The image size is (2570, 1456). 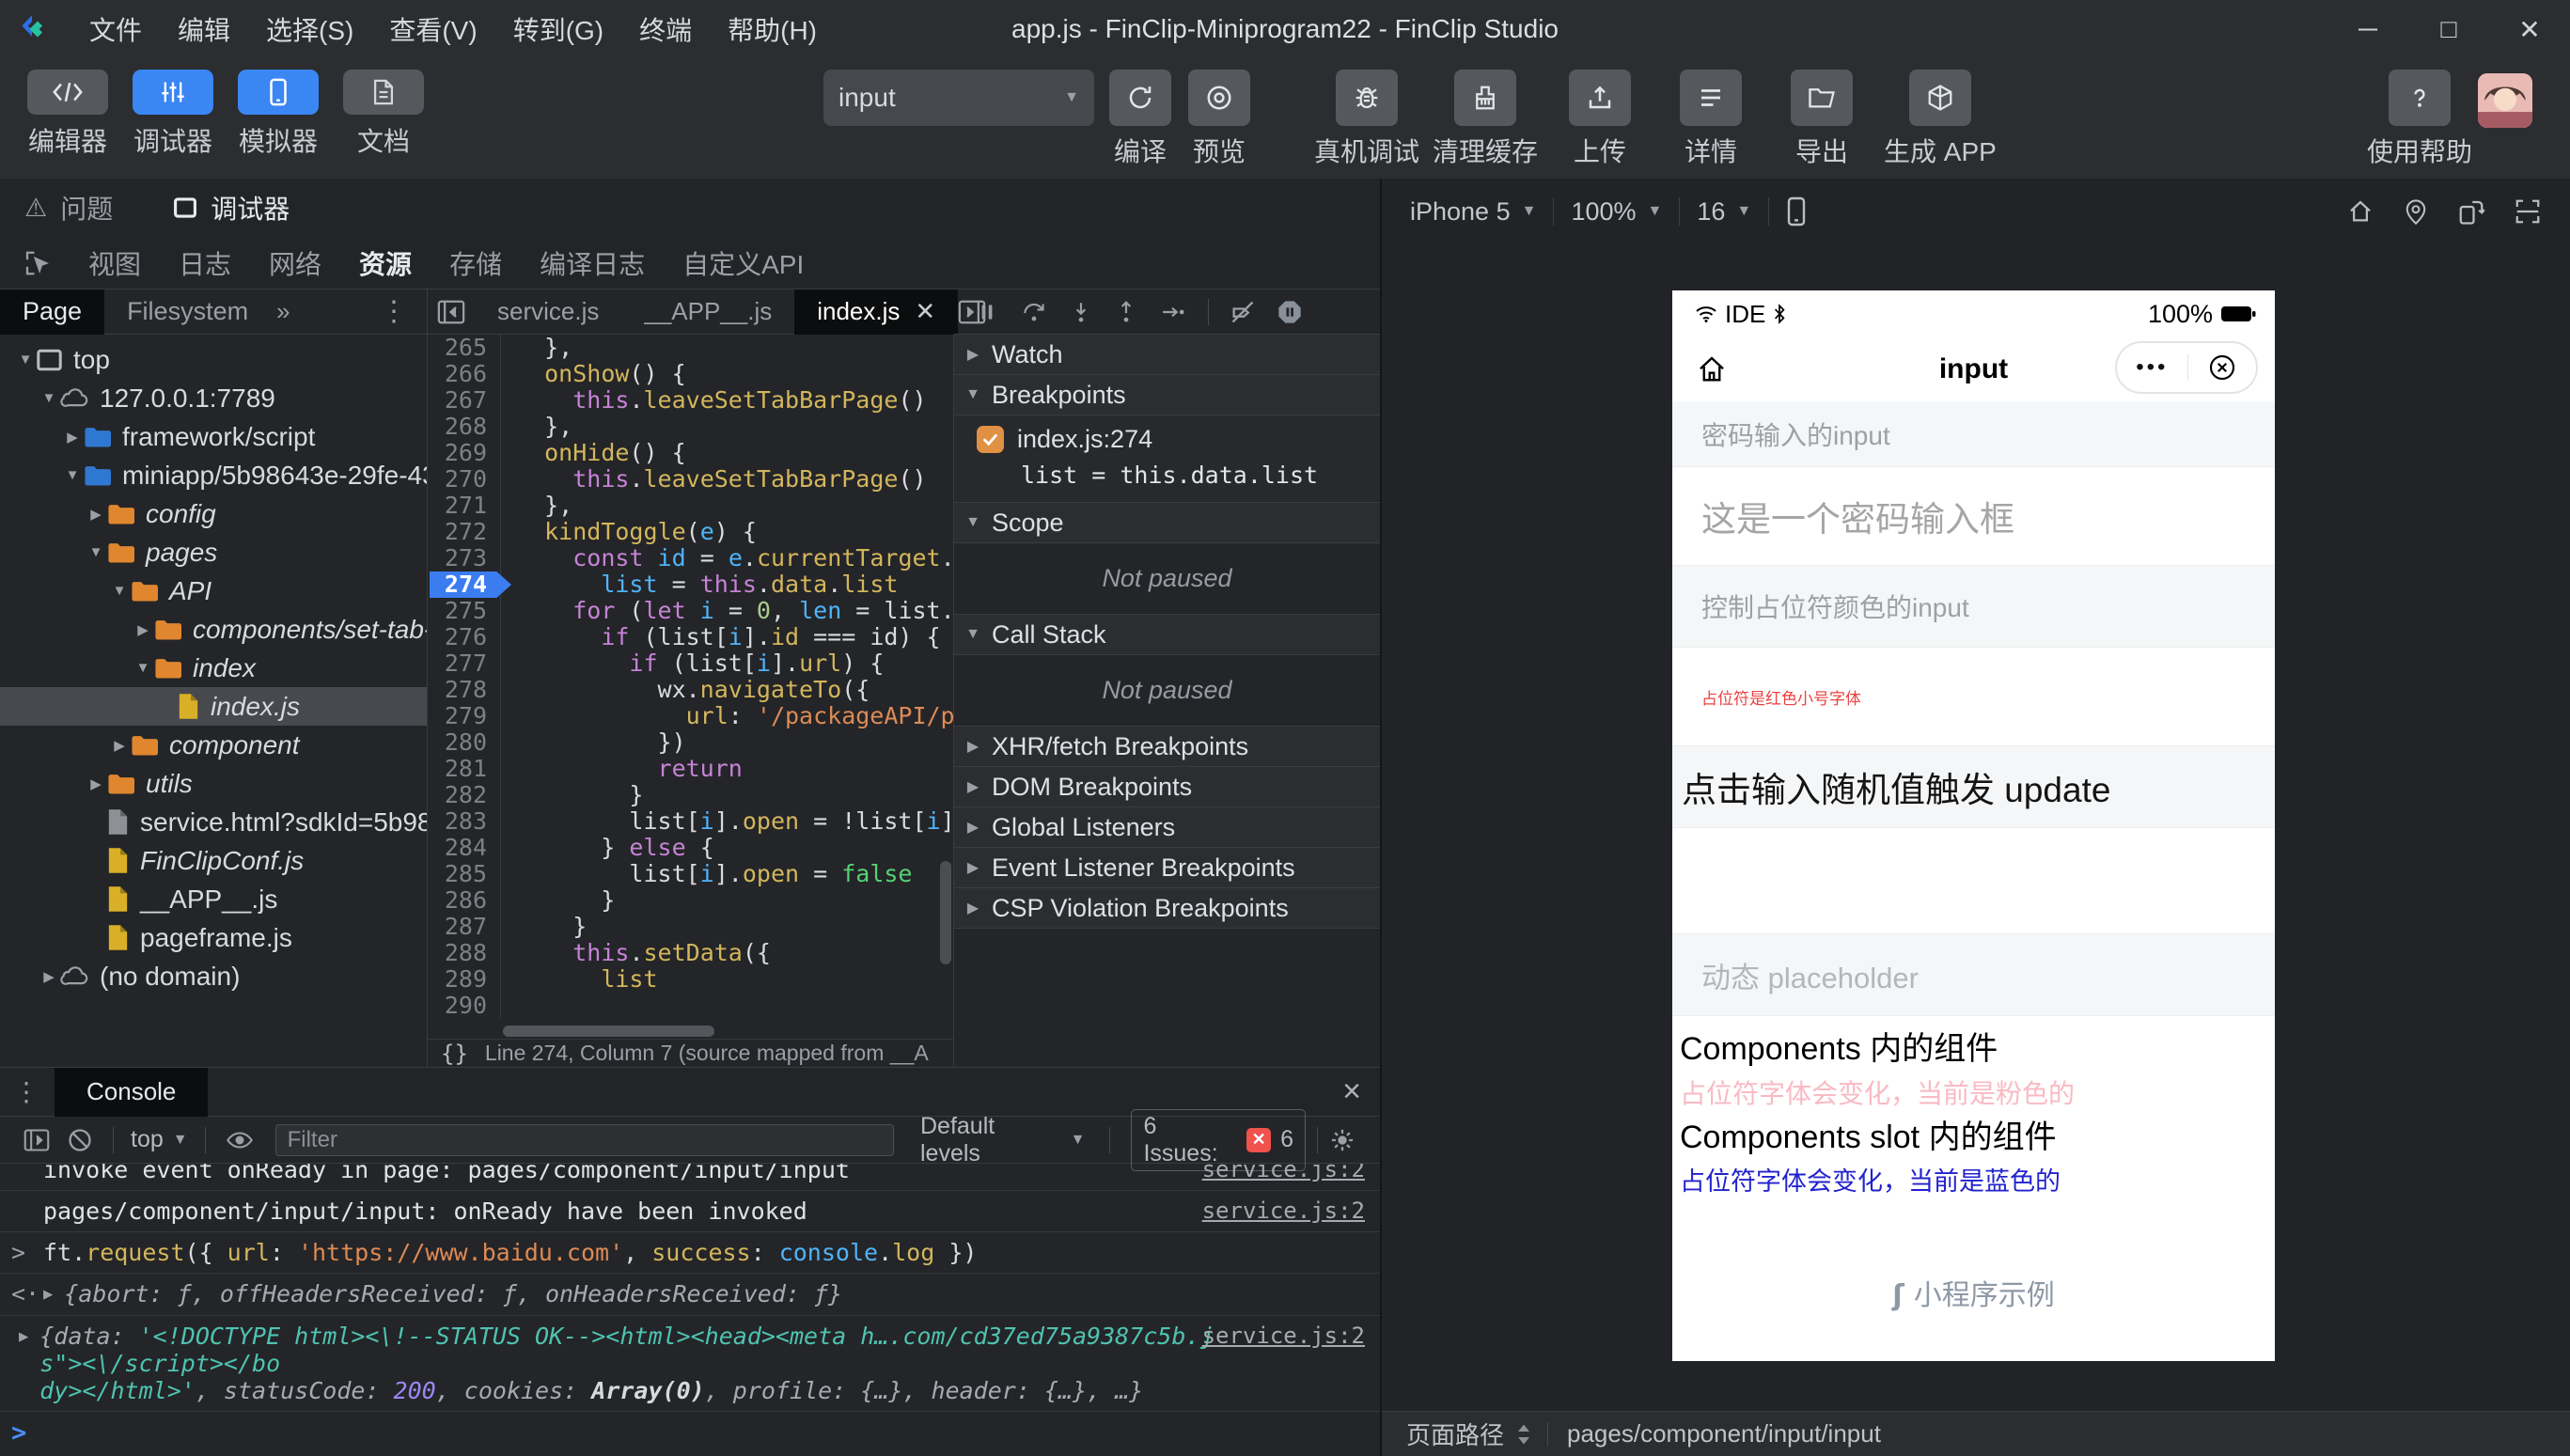 I want to click on braces-icon: {}, so click(x=454, y=1054).